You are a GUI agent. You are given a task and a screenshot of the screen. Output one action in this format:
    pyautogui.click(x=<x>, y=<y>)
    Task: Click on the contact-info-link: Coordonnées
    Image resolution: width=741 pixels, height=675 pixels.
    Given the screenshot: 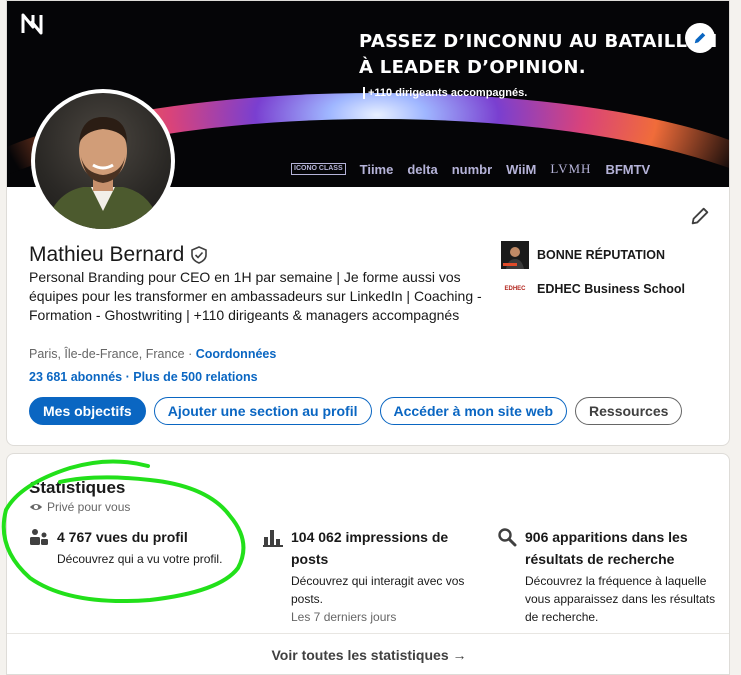 What is the action you would take?
    pyautogui.click(x=236, y=354)
    